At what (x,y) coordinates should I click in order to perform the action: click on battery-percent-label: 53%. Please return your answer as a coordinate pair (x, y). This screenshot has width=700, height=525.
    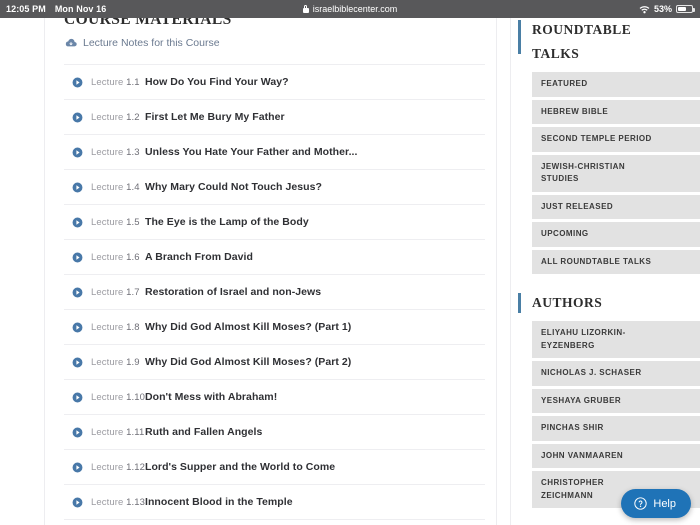
    Looking at the image, I should click on (662, 9).